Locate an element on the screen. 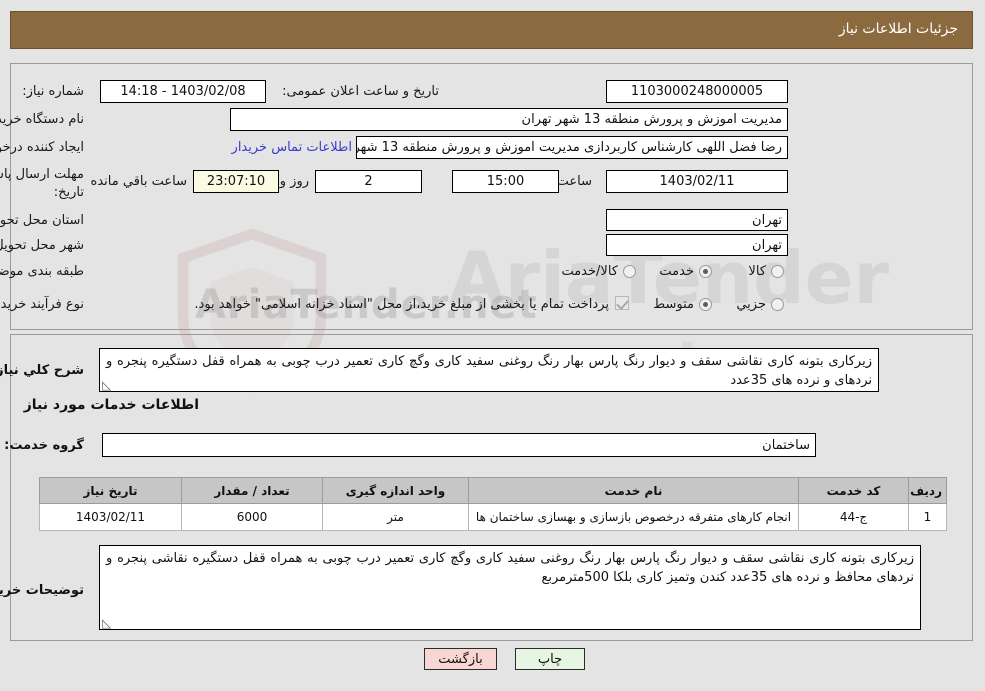 The height and width of the screenshot is (691, 985). deadline-label-line1: مهلت ارسال پاسخ: تا is located at coordinates (42, 174).